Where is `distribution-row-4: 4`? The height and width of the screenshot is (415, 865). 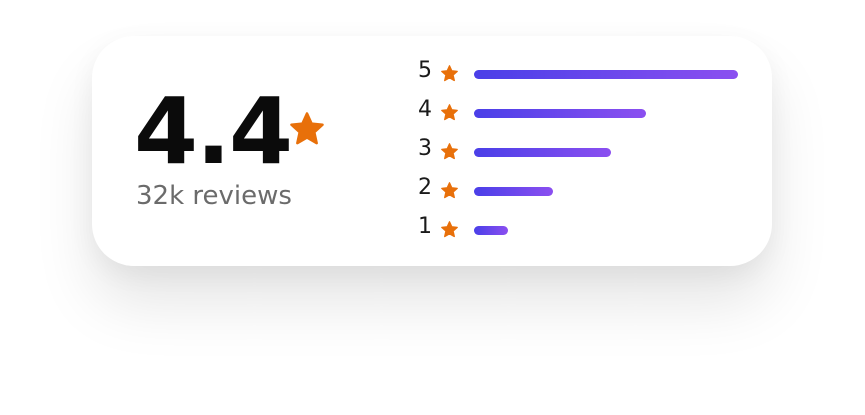
distribution-row-4: 4 is located at coordinates (583, 116).